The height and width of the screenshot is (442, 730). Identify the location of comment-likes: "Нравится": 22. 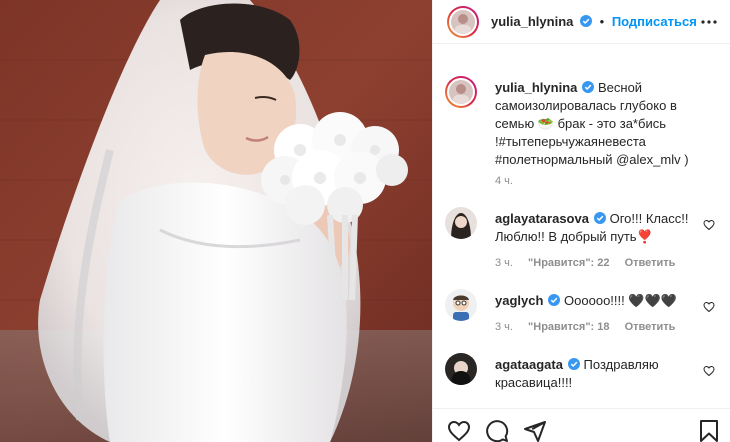
(568, 263).